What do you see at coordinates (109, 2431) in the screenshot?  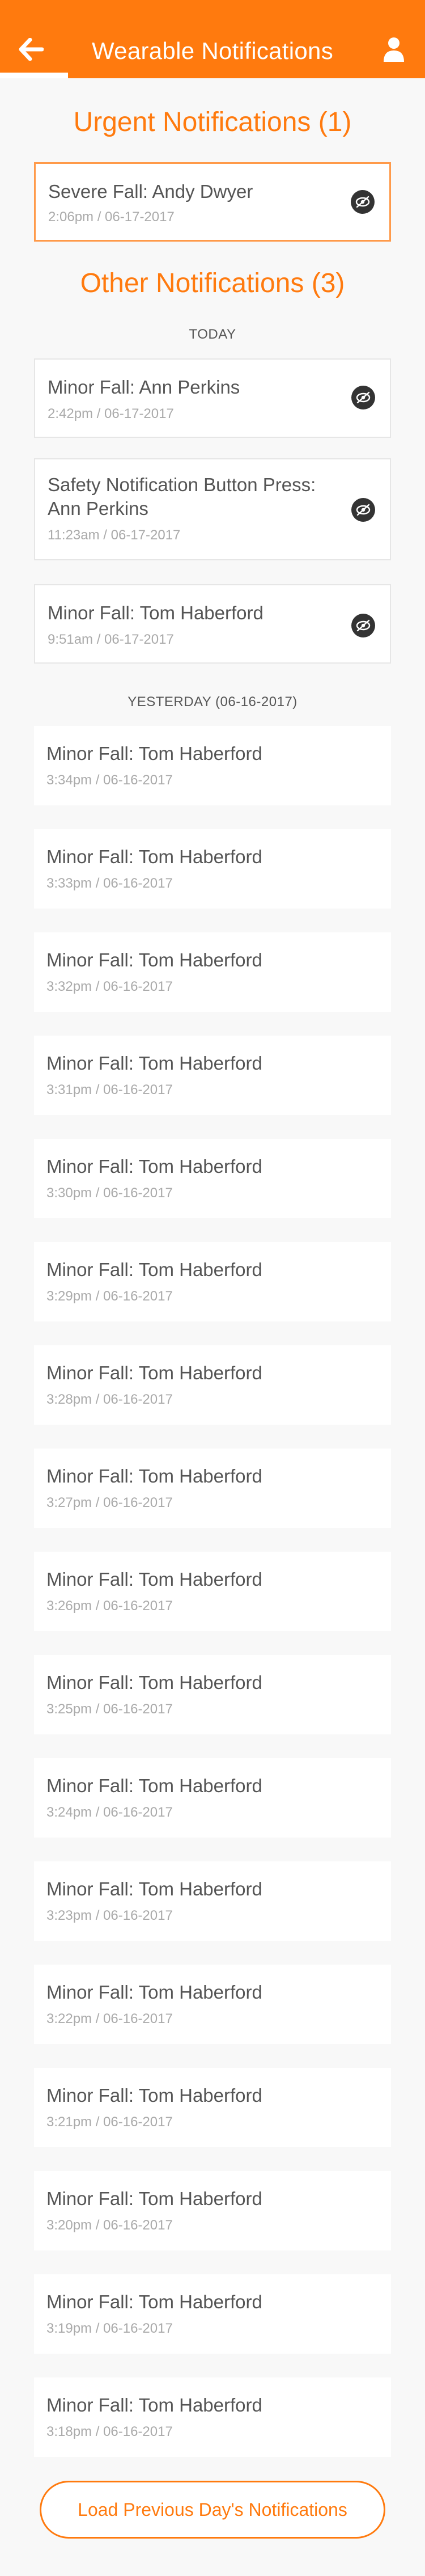 I see `notification-time: 3:18pm / 06-16-2017` at bounding box center [109, 2431].